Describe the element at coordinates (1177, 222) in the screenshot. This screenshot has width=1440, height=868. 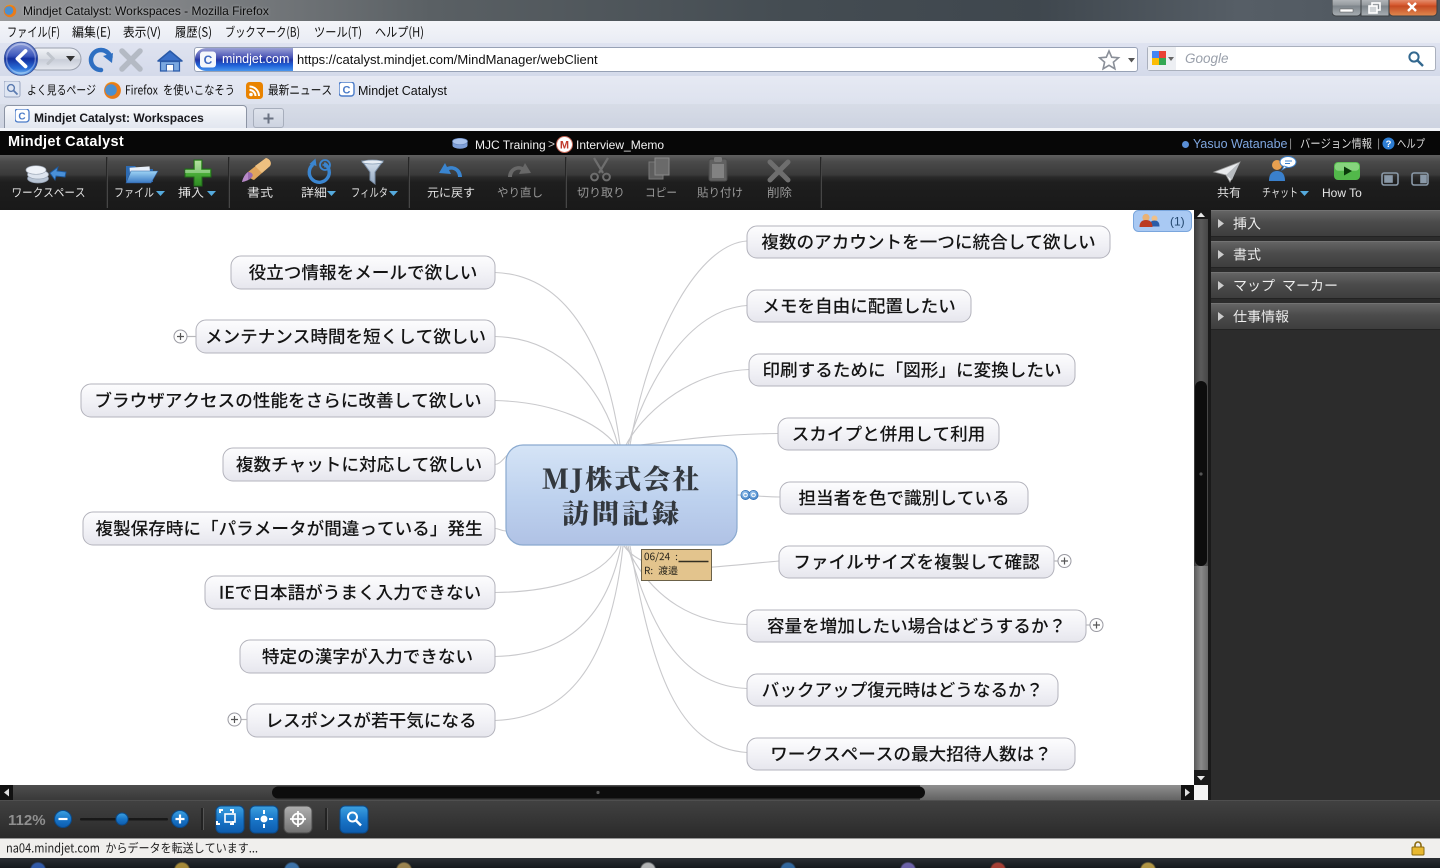
I see `svg-text: (1)` at that location.